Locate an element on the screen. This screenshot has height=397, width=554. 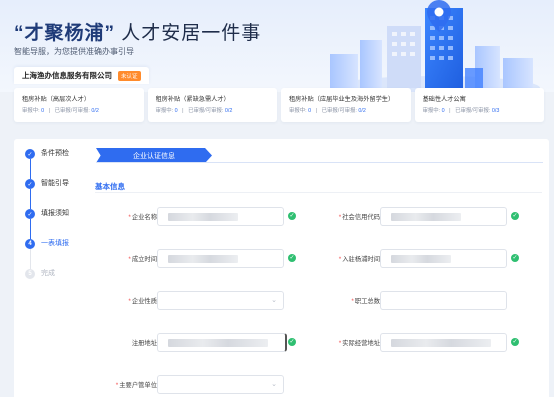
policy-card-stats: 审报中: 0 | 已审报/可审报: 0/3 is located at coordinates (461, 111).